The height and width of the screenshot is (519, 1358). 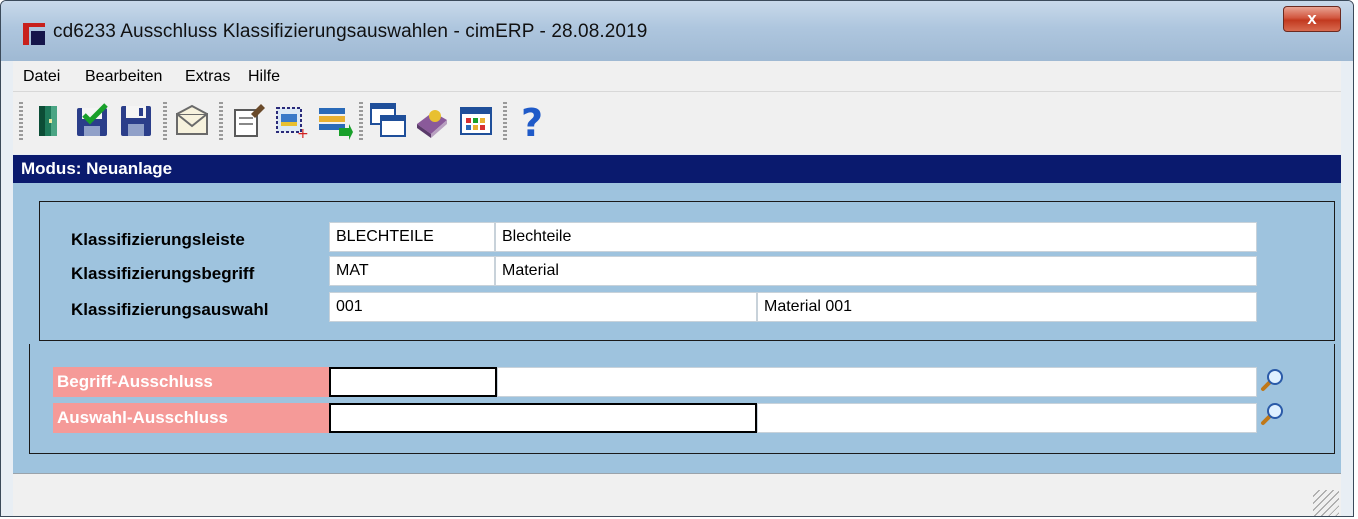 What do you see at coordinates (876, 237) in the screenshot?
I see `leiste-text-field: Blechteile` at bounding box center [876, 237].